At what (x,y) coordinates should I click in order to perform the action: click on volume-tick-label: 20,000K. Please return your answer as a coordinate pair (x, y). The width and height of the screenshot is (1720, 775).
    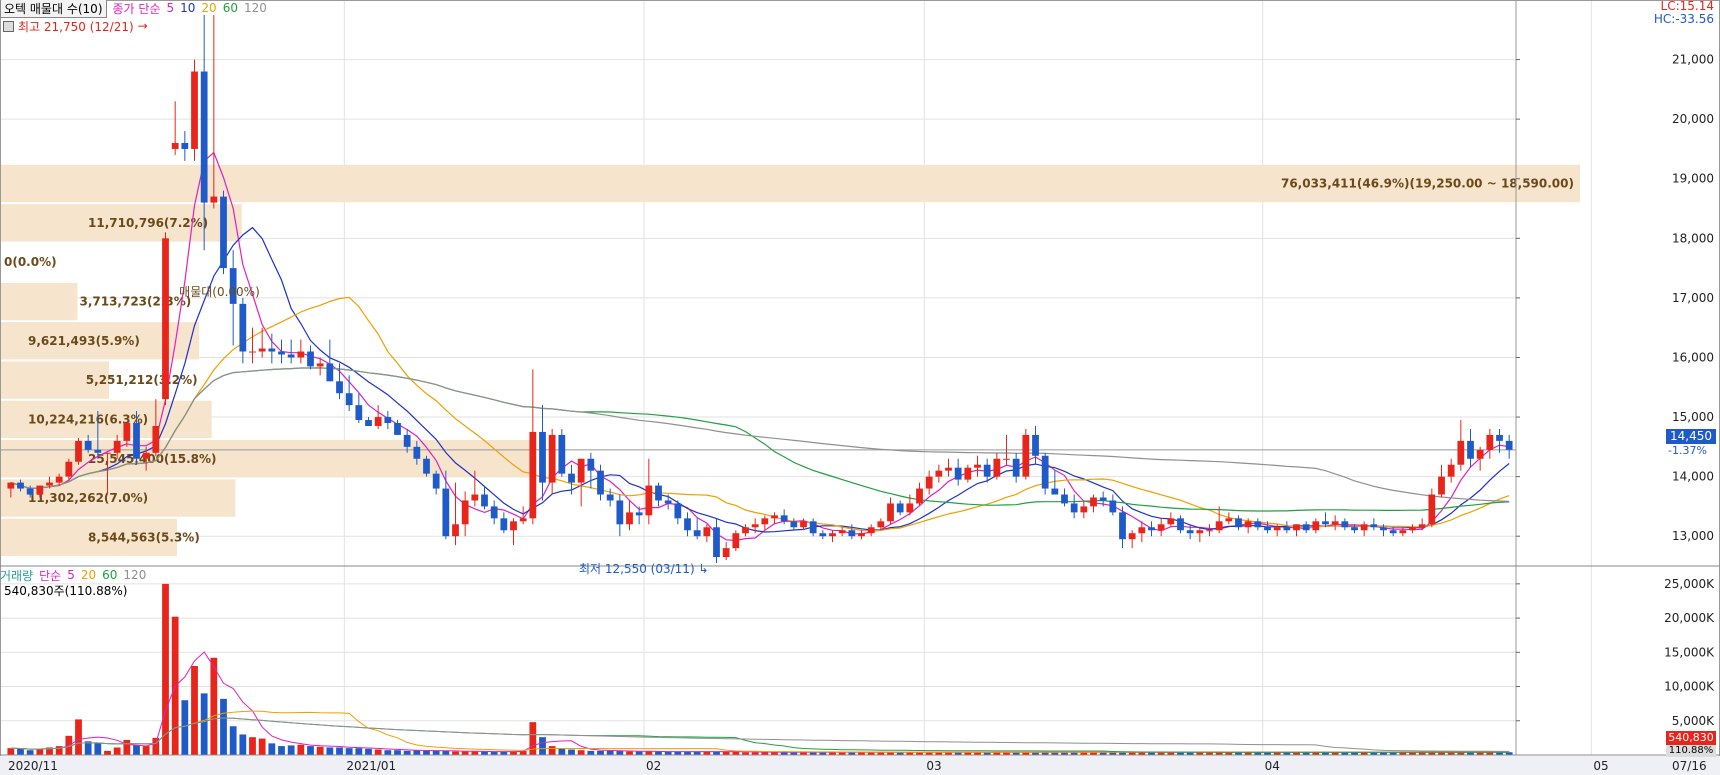
    Looking at the image, I should click on (1689, 618).